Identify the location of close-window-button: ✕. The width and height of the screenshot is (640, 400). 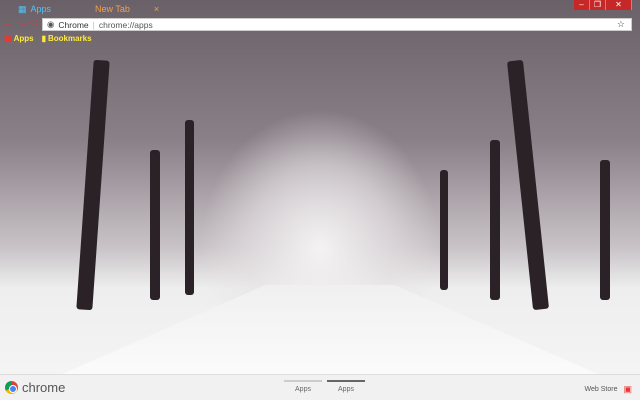
(619, 5).